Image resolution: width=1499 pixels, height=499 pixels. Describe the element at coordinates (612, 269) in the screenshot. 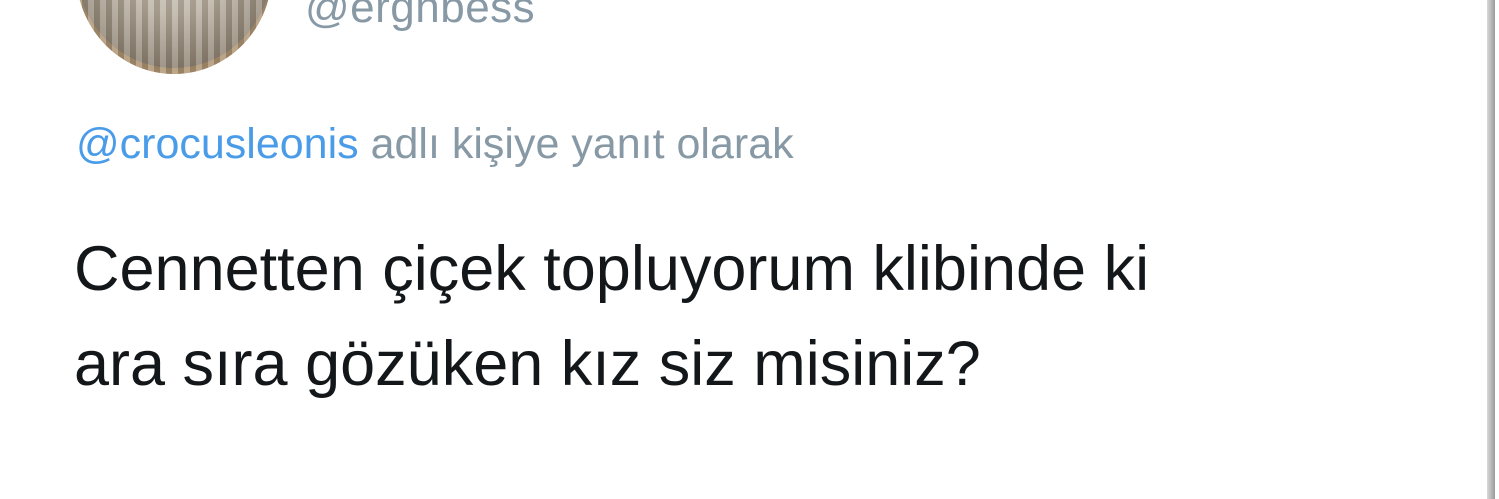

I see `tweet-text-line: Cennetten çiçek topluyorum klibinde ki` at that location.